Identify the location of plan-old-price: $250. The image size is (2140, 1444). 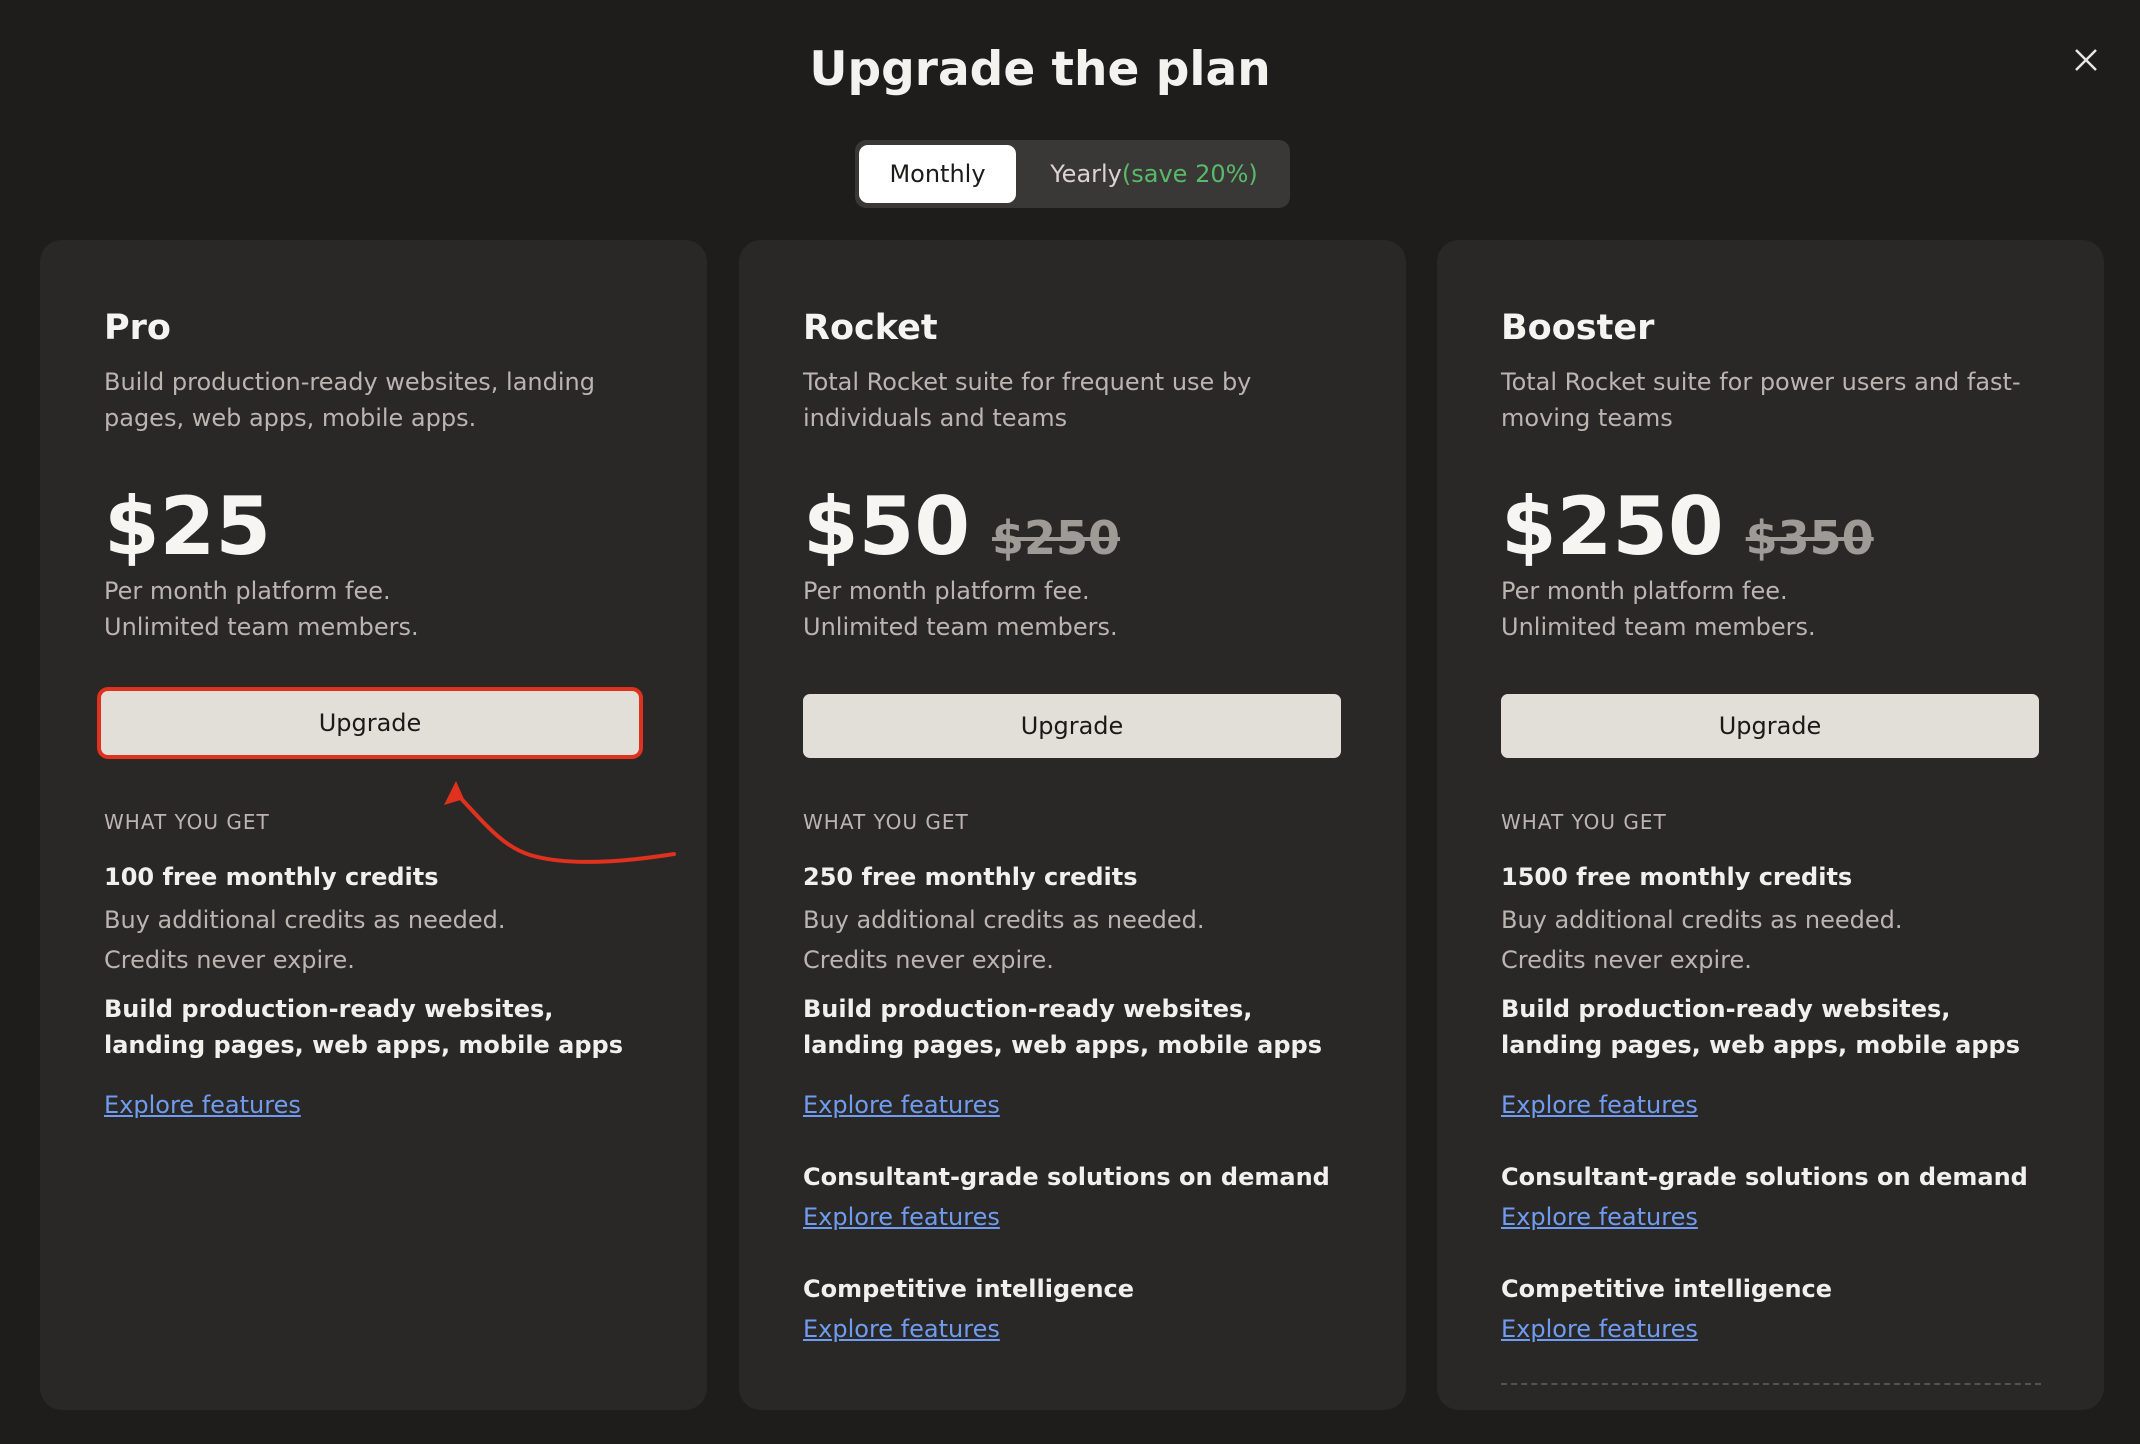
(1056, 538).